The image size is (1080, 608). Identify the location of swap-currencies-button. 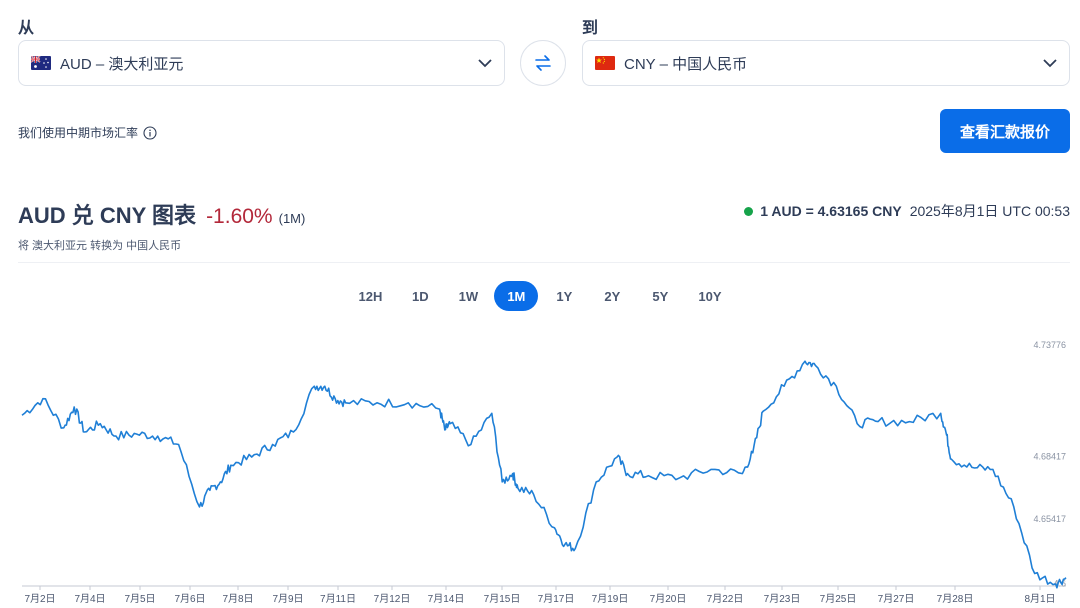
(543, 63).